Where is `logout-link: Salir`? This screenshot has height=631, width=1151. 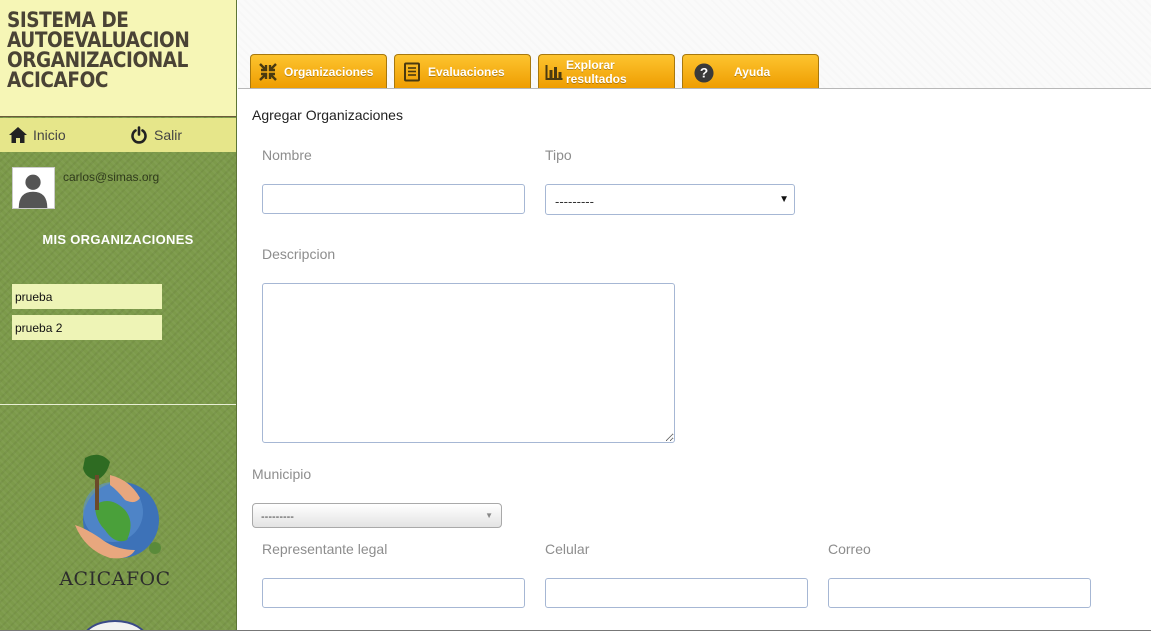
logout-link: Salir is located at coordinates (155, 135).